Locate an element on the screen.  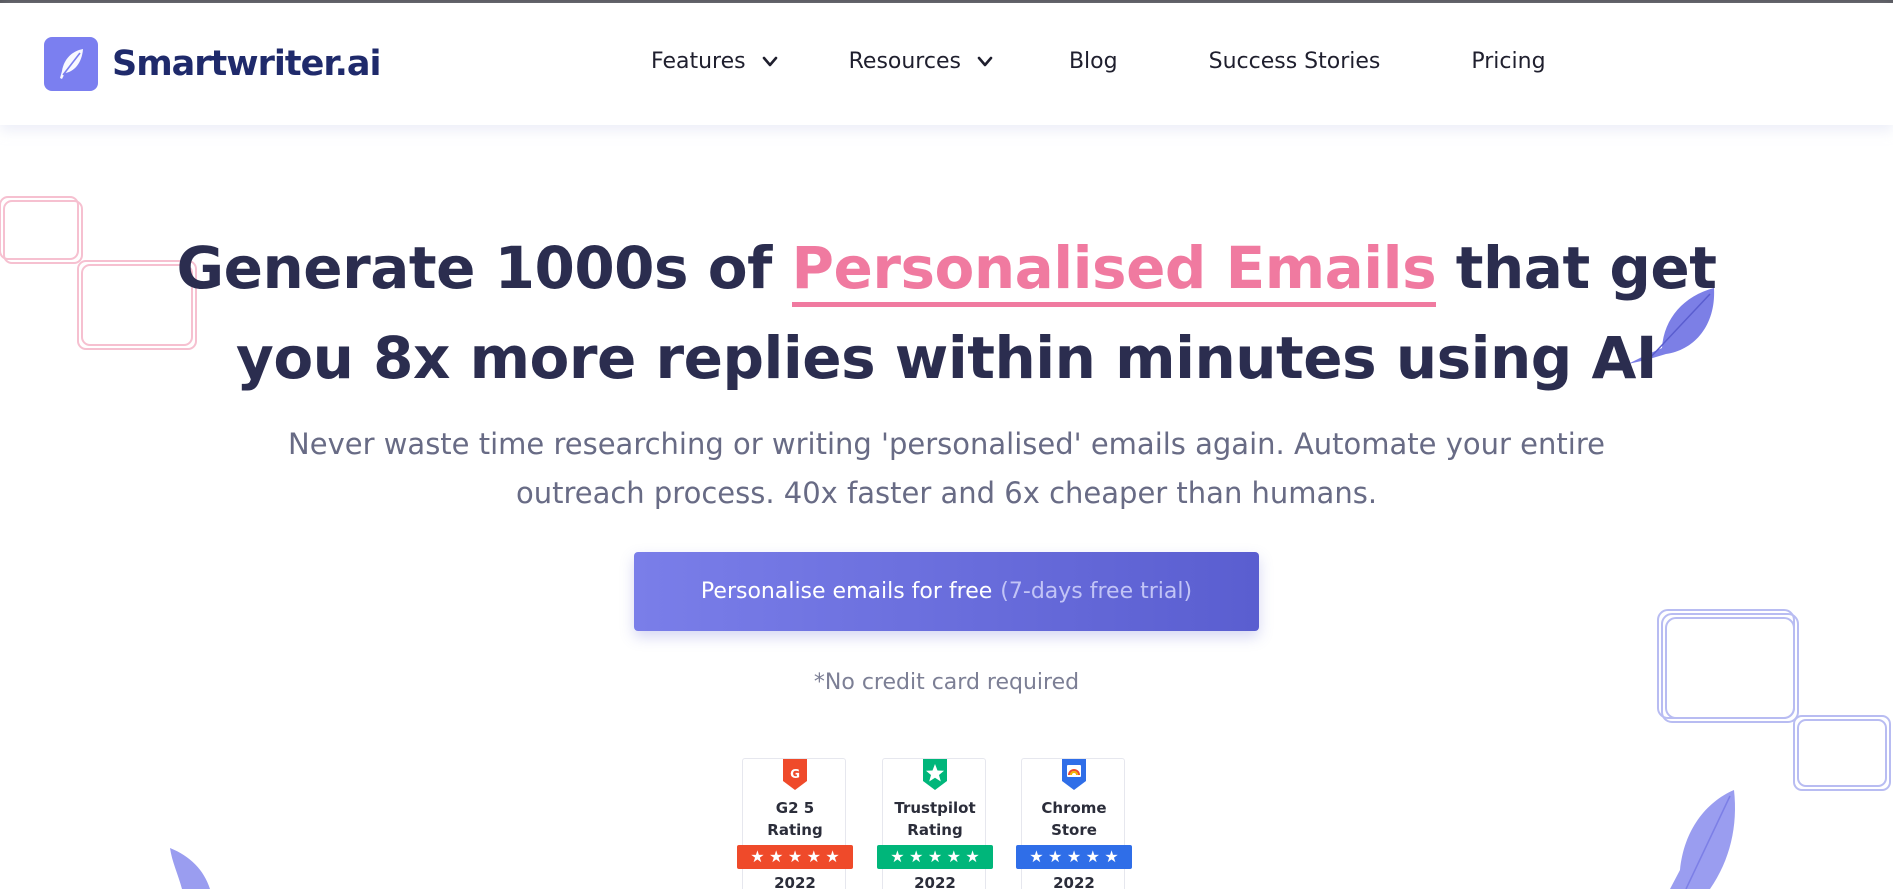
brand-logo: Smartwriter.ai is located at coordinates (213, 64).